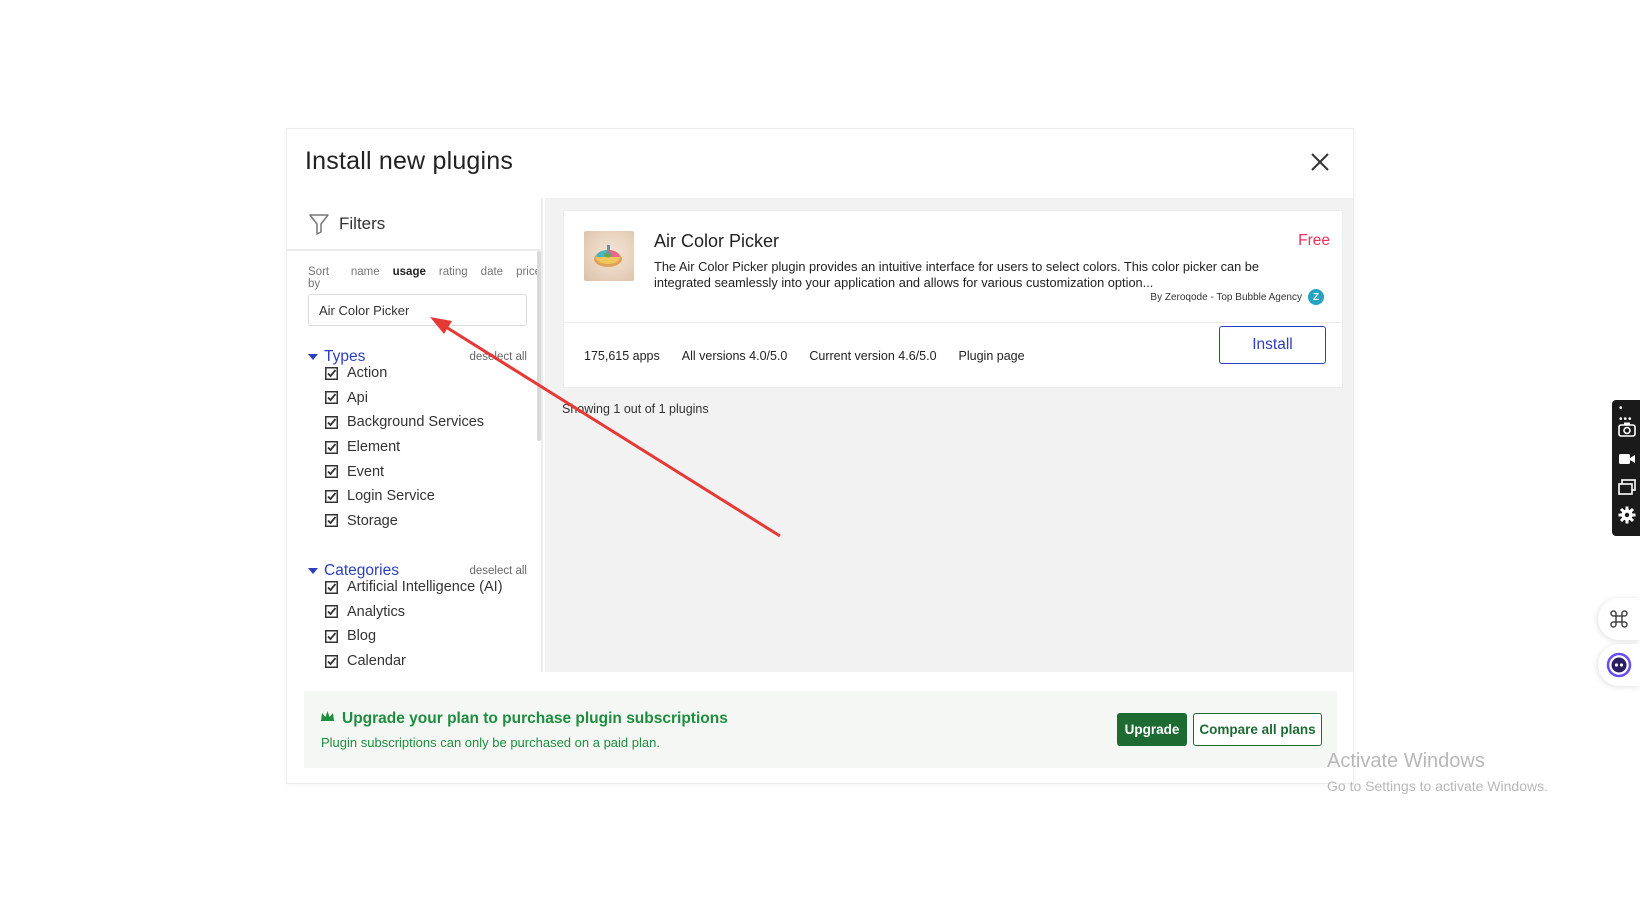 Image resolution: width=1640 pixels, height=924 pixels. What do you see at coordinates (1152, 729) in the screenshot?
I see `upgrade-button: Upgrade` at bounding box center [1152, 729].